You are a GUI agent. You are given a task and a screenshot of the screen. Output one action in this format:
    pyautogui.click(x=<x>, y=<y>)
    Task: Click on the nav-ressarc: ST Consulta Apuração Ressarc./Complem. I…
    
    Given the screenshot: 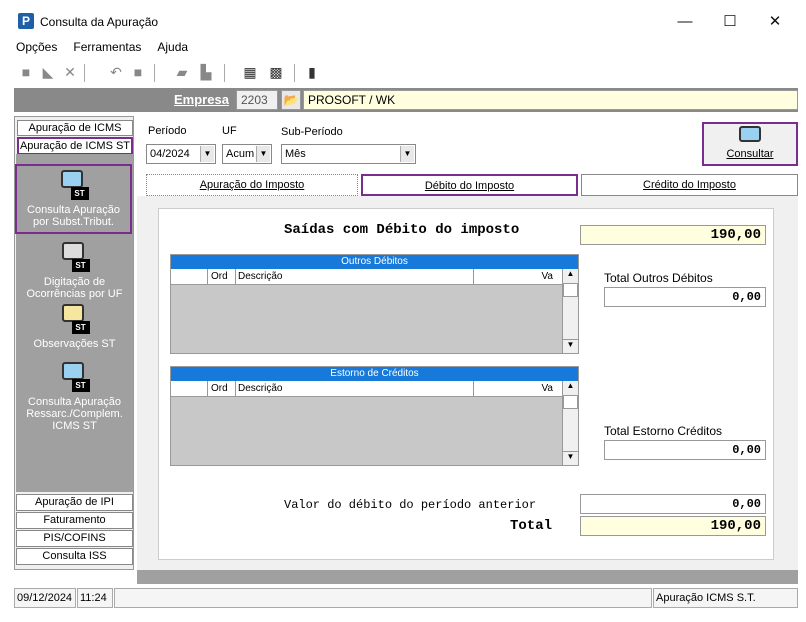 What is the action you would take?
    pyautogui.click(x=74, y=397)
    